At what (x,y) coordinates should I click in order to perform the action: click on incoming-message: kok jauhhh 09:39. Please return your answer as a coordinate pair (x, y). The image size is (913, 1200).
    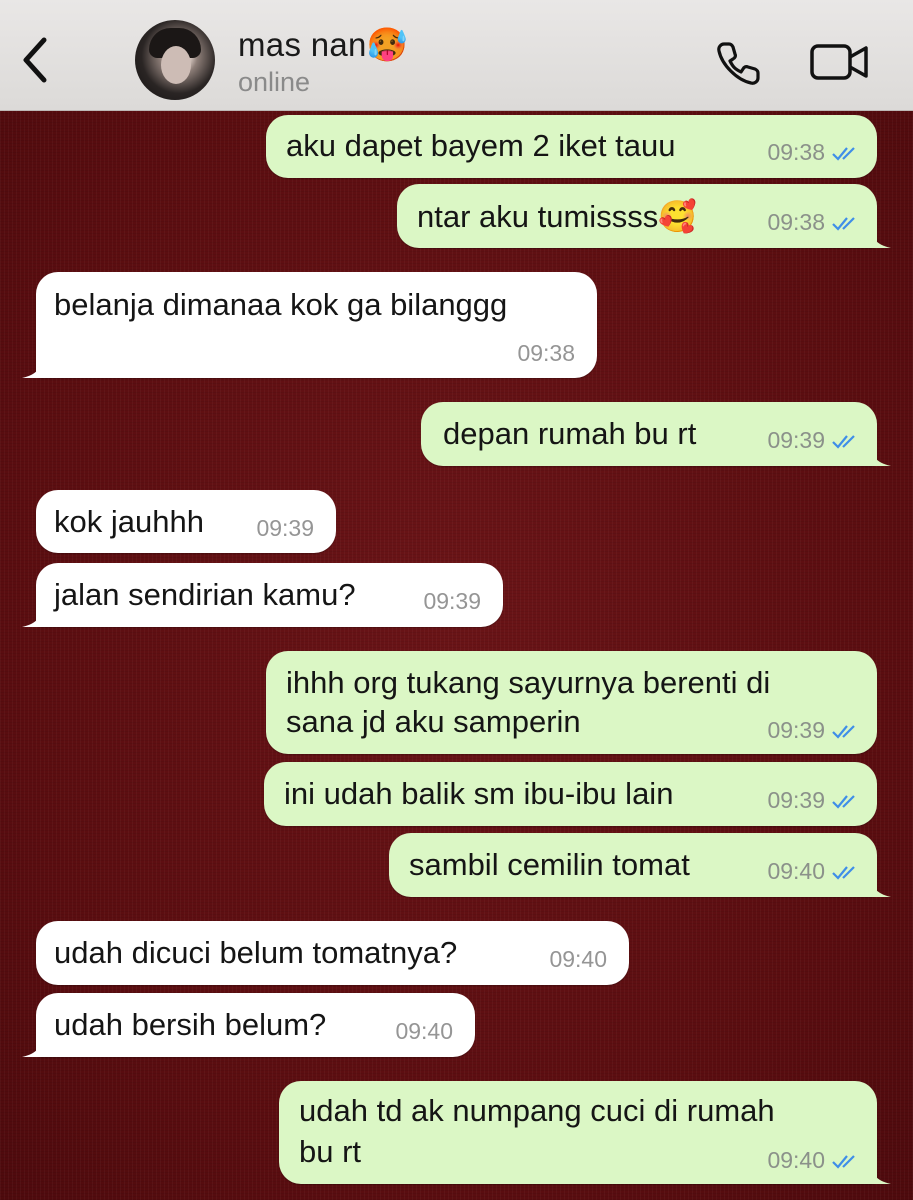
    Looking at the image, I should click on (186, 521).